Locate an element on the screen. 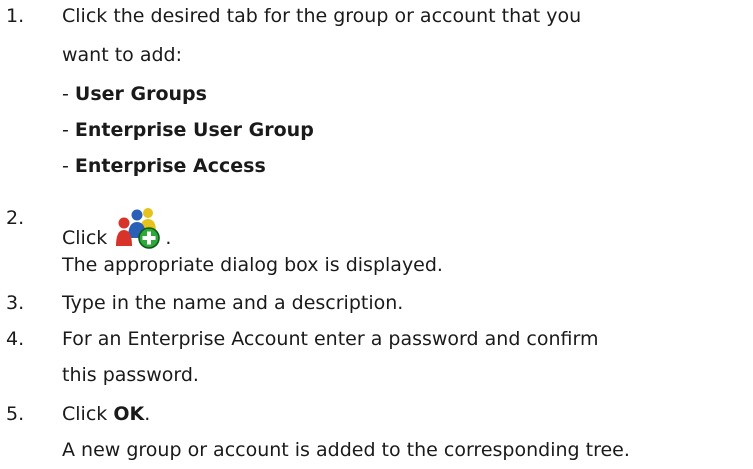 Image resolution: width=753 pixels, height=469 pixels. step-1-number: 1. is located at coordinates (15, 16).